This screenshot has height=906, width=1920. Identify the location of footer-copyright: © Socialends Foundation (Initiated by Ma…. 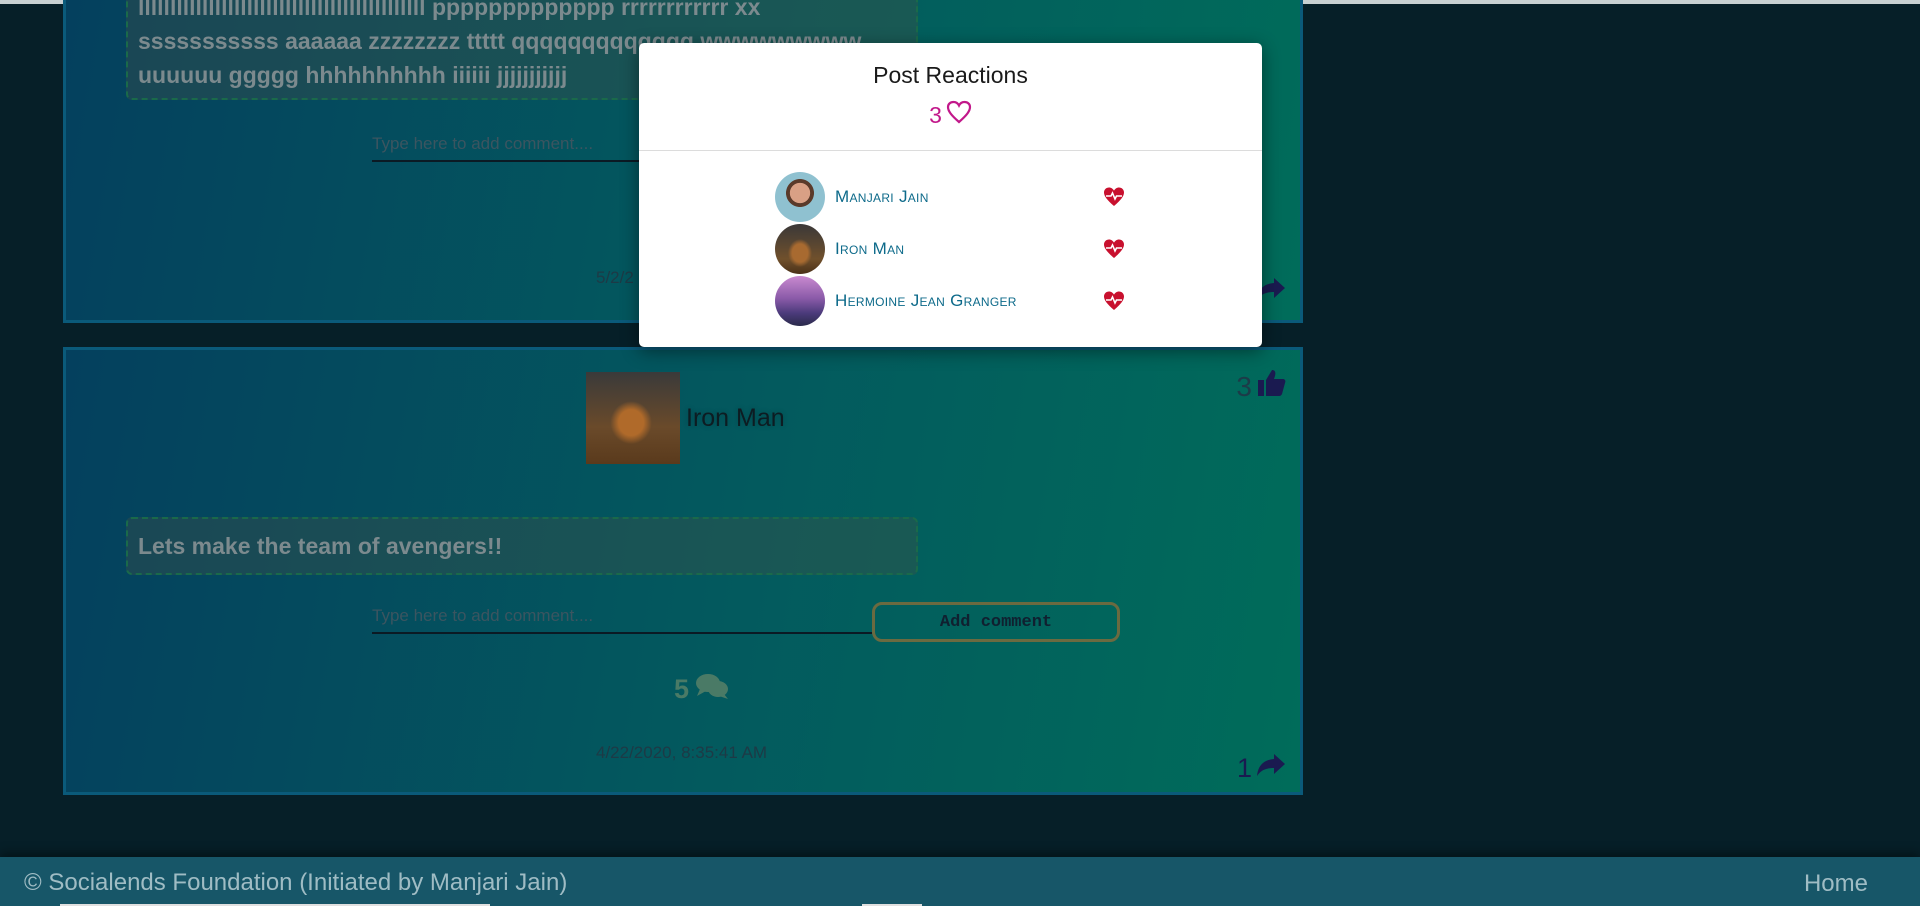
(296, 882).